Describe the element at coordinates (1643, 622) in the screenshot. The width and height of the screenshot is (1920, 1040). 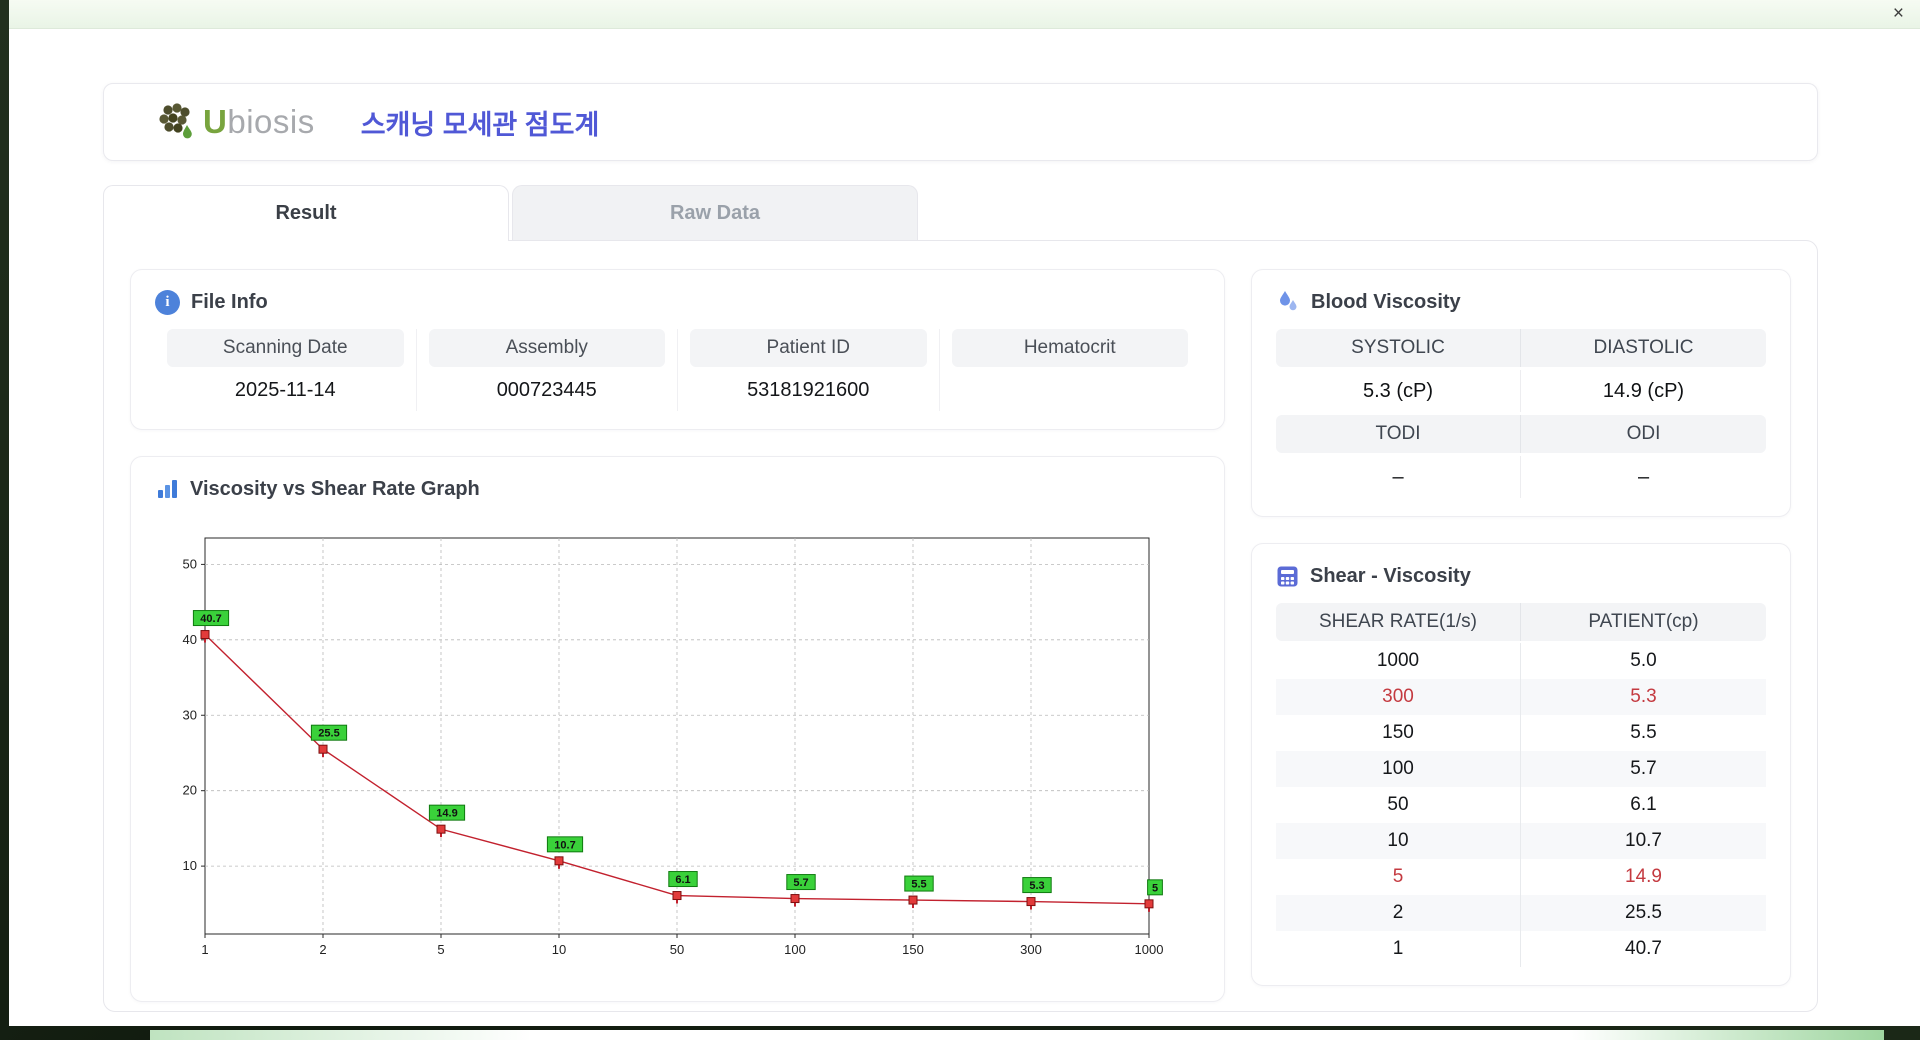
I see `patient-column-header: PATIENT(cp)` at that location.